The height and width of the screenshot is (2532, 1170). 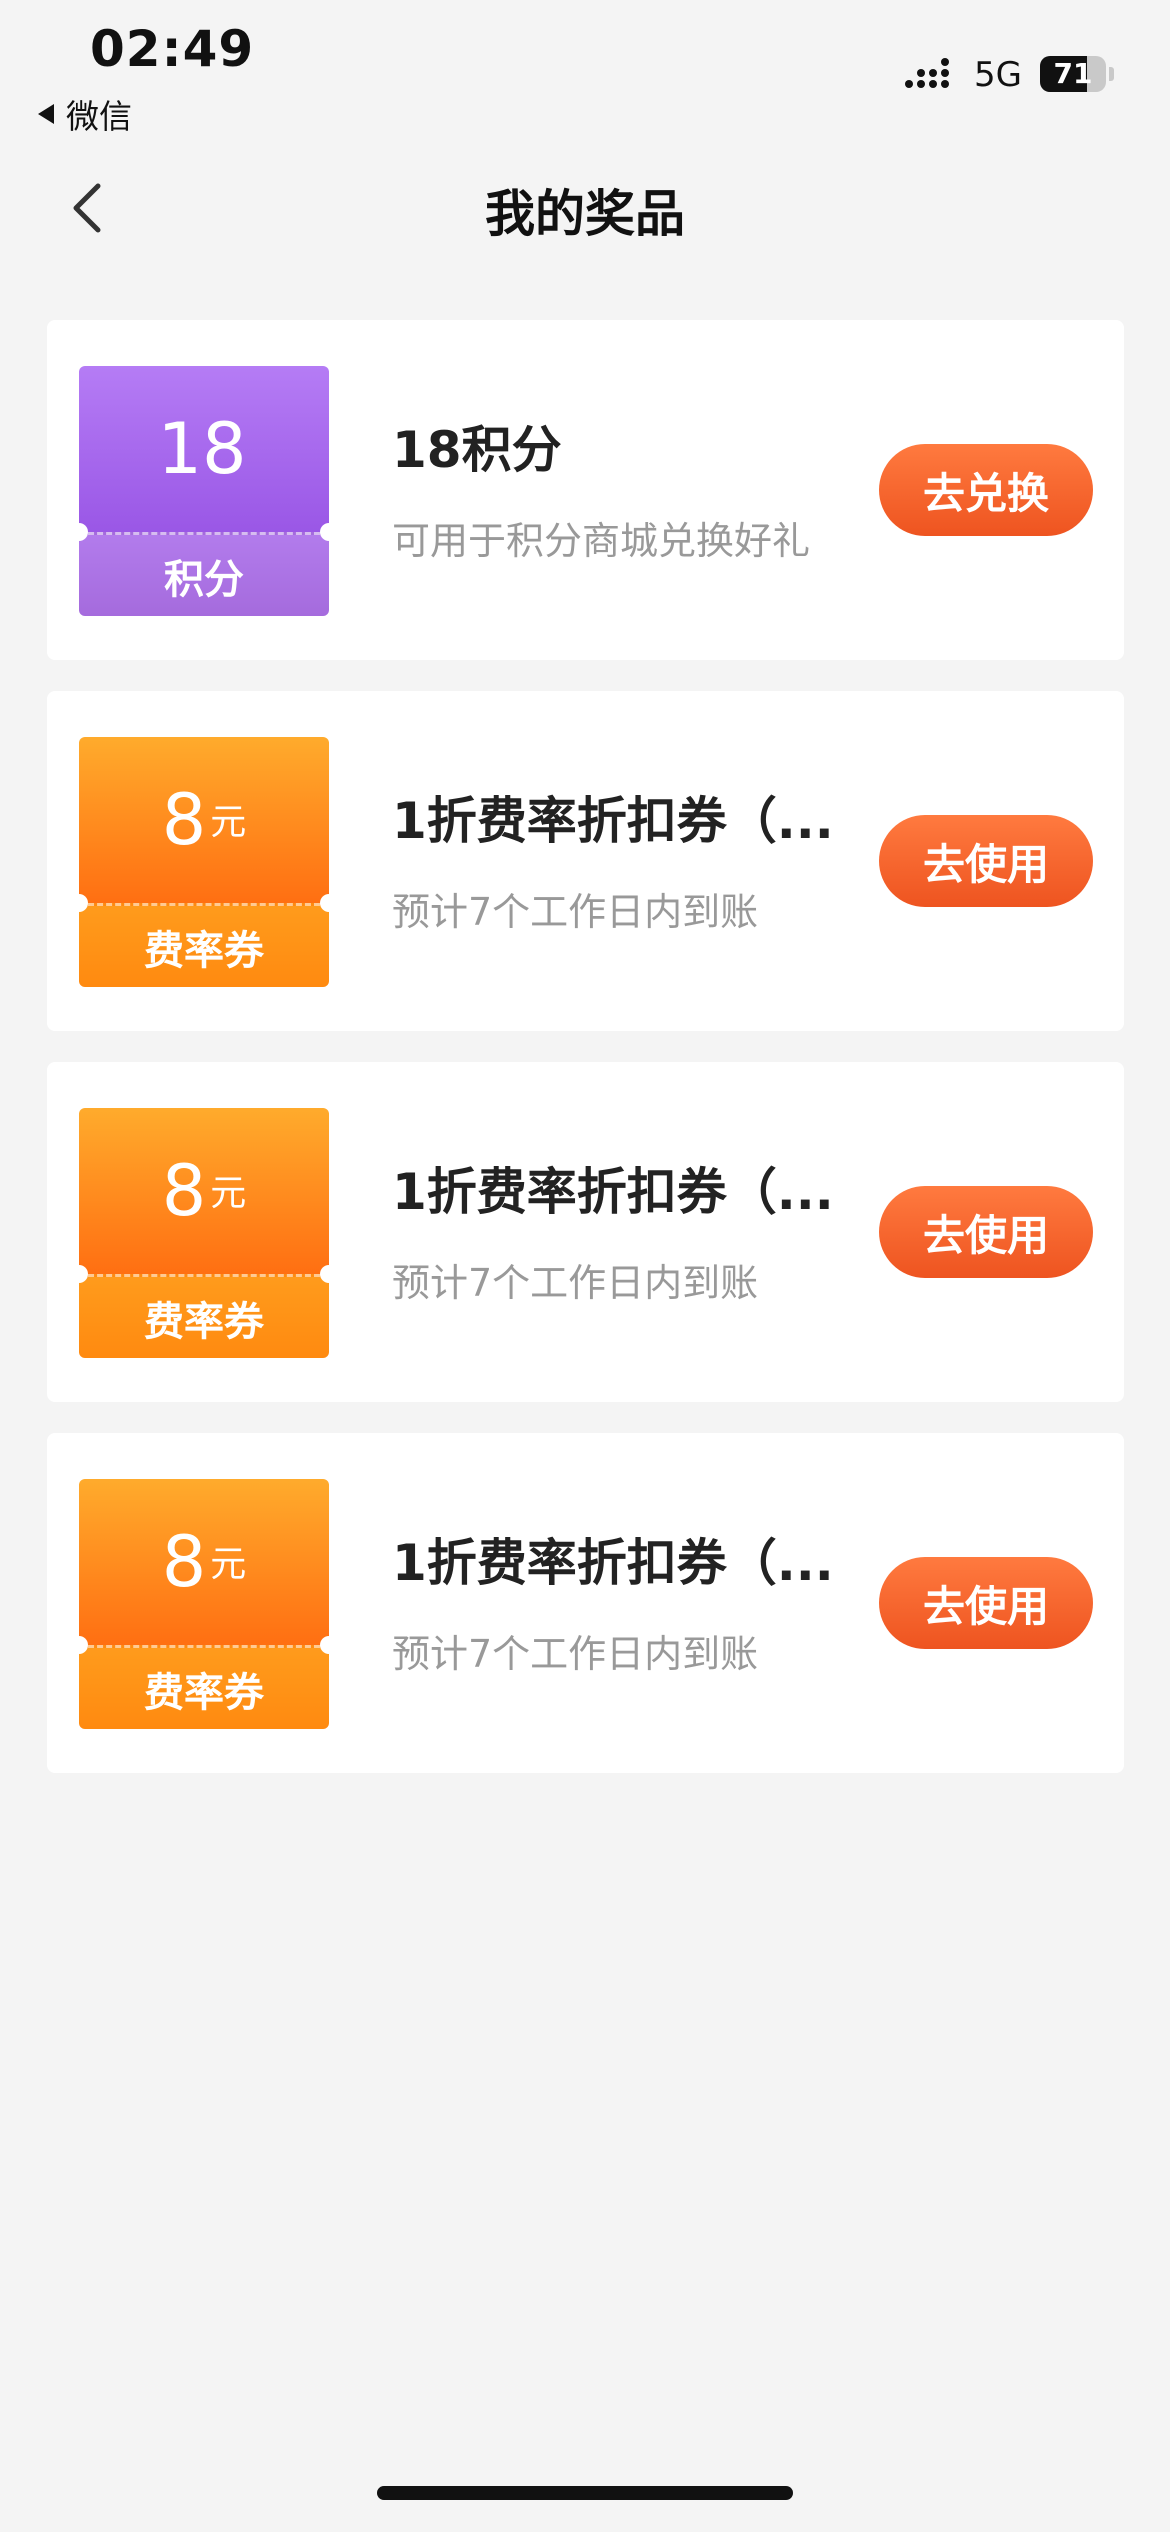 What do you see at coordinates (585, 490) in the screenshot?
I see `prize-card: 18 积分 18积分 可用于积分商城兑换好礼 去兑换` at bounding box center [585, 490].